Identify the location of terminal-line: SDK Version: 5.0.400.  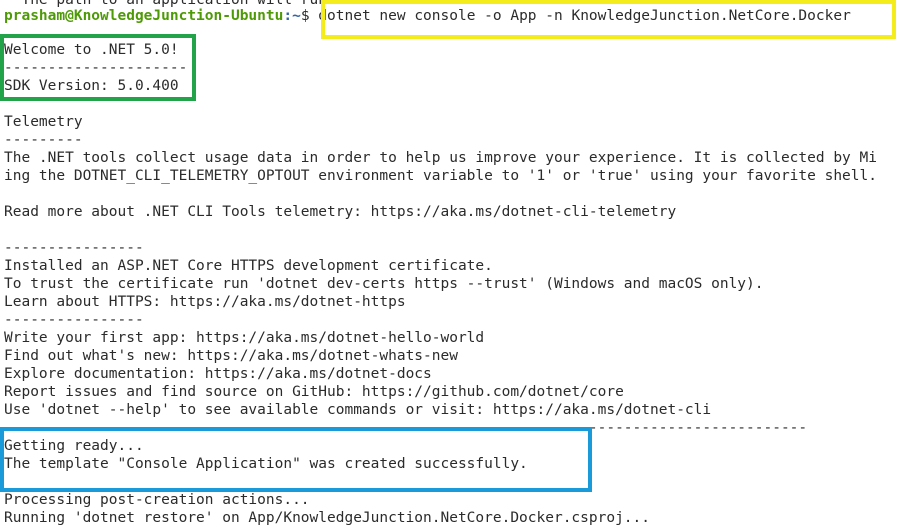
(91, 86).